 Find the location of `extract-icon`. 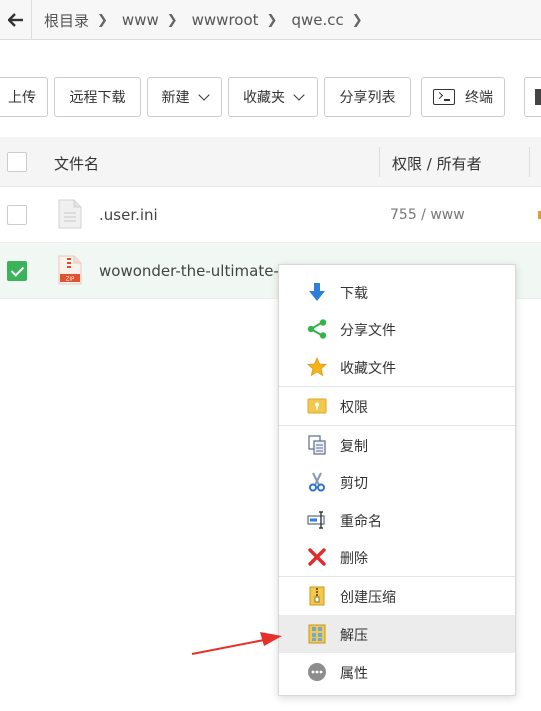

extract-icon is located at coordinates (317, 634).